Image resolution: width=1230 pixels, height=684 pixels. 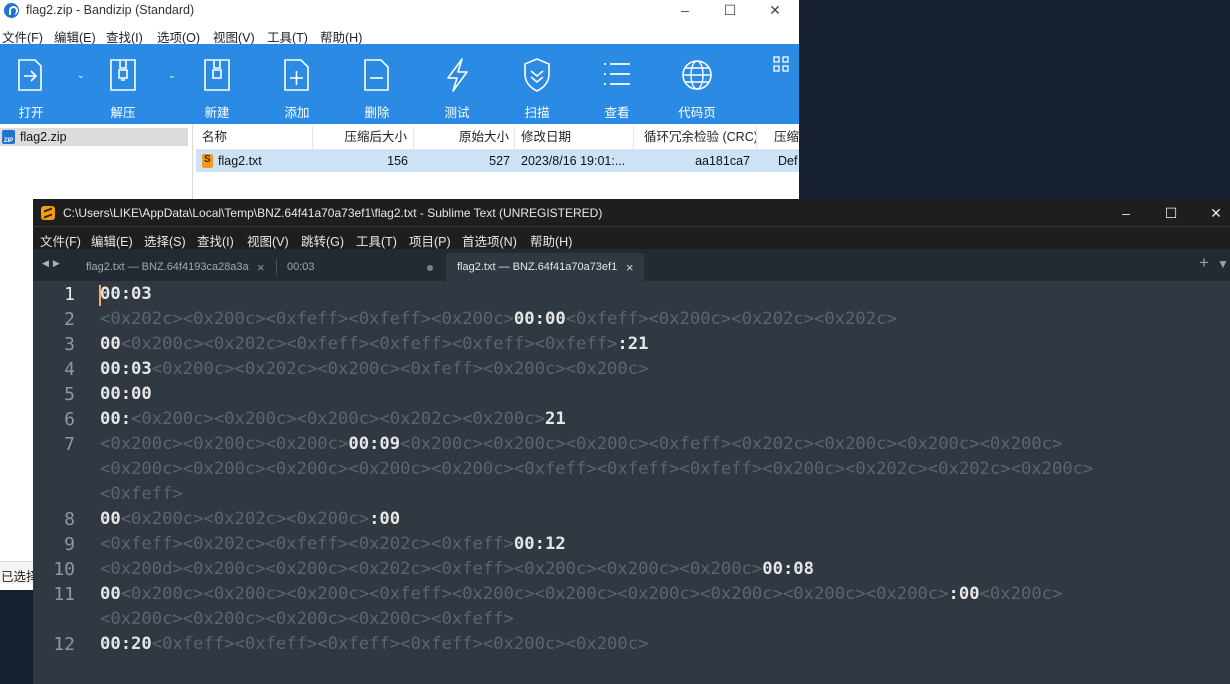 I want to click on delete-button: 删除, so click(x=377, y=84).